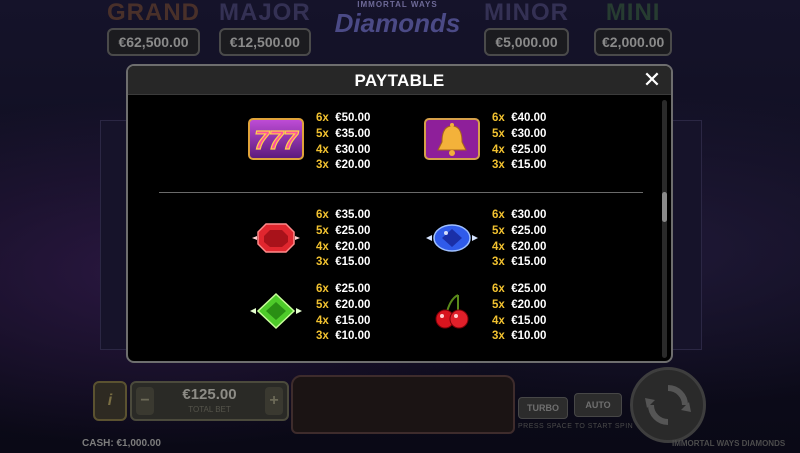 The image size is (800, 453). What do you see at coordinates (598, 405) in the screenshot?
I see `auto-button: AUTO` at bounding box center [598, 405].